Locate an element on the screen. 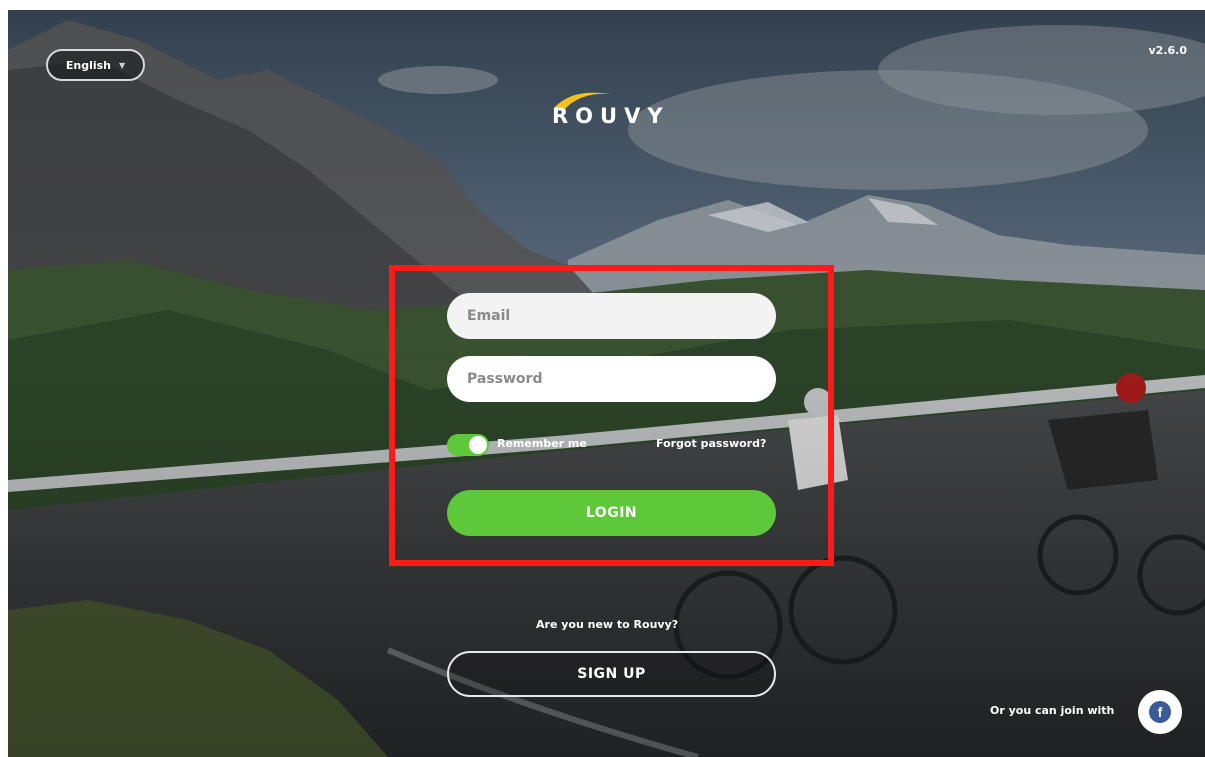 The height and width of the screenshot is (757, 1205). forgot-password-link: Forgot password? is located at coordinates (711, 443).